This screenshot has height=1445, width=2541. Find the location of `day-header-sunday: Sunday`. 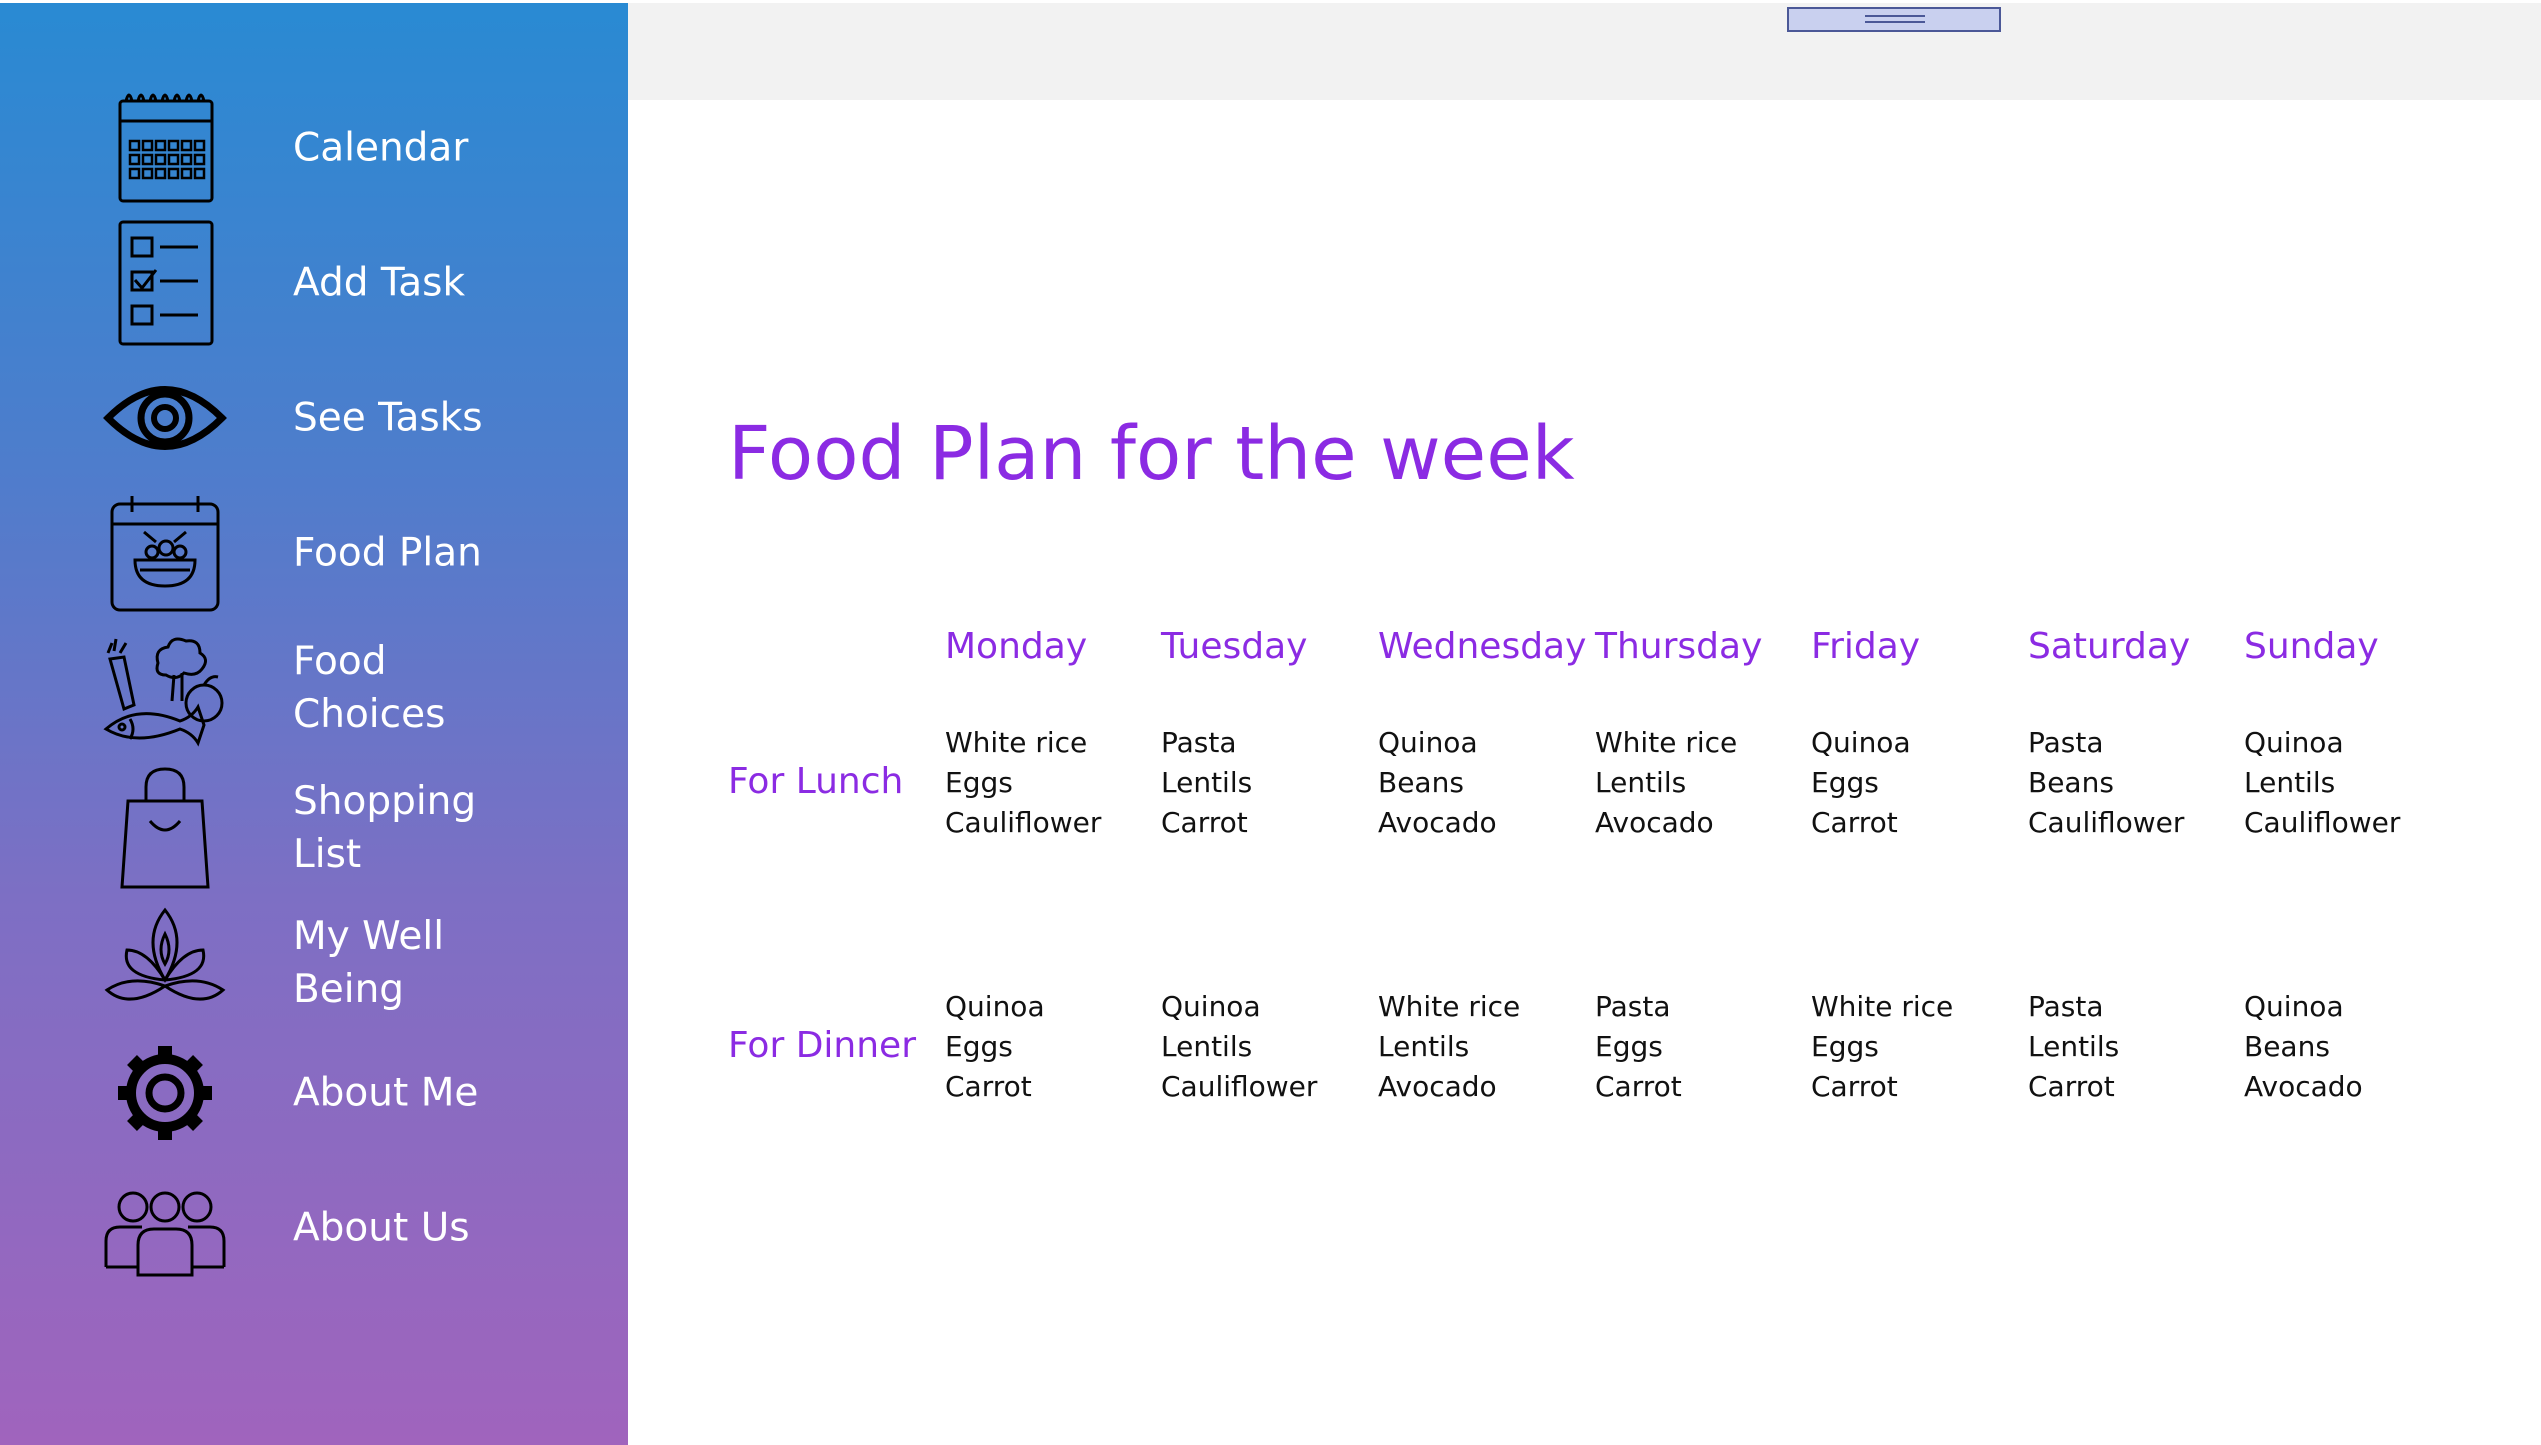

day-header-sunday: Sunday is located at coordinates (2311, 646).